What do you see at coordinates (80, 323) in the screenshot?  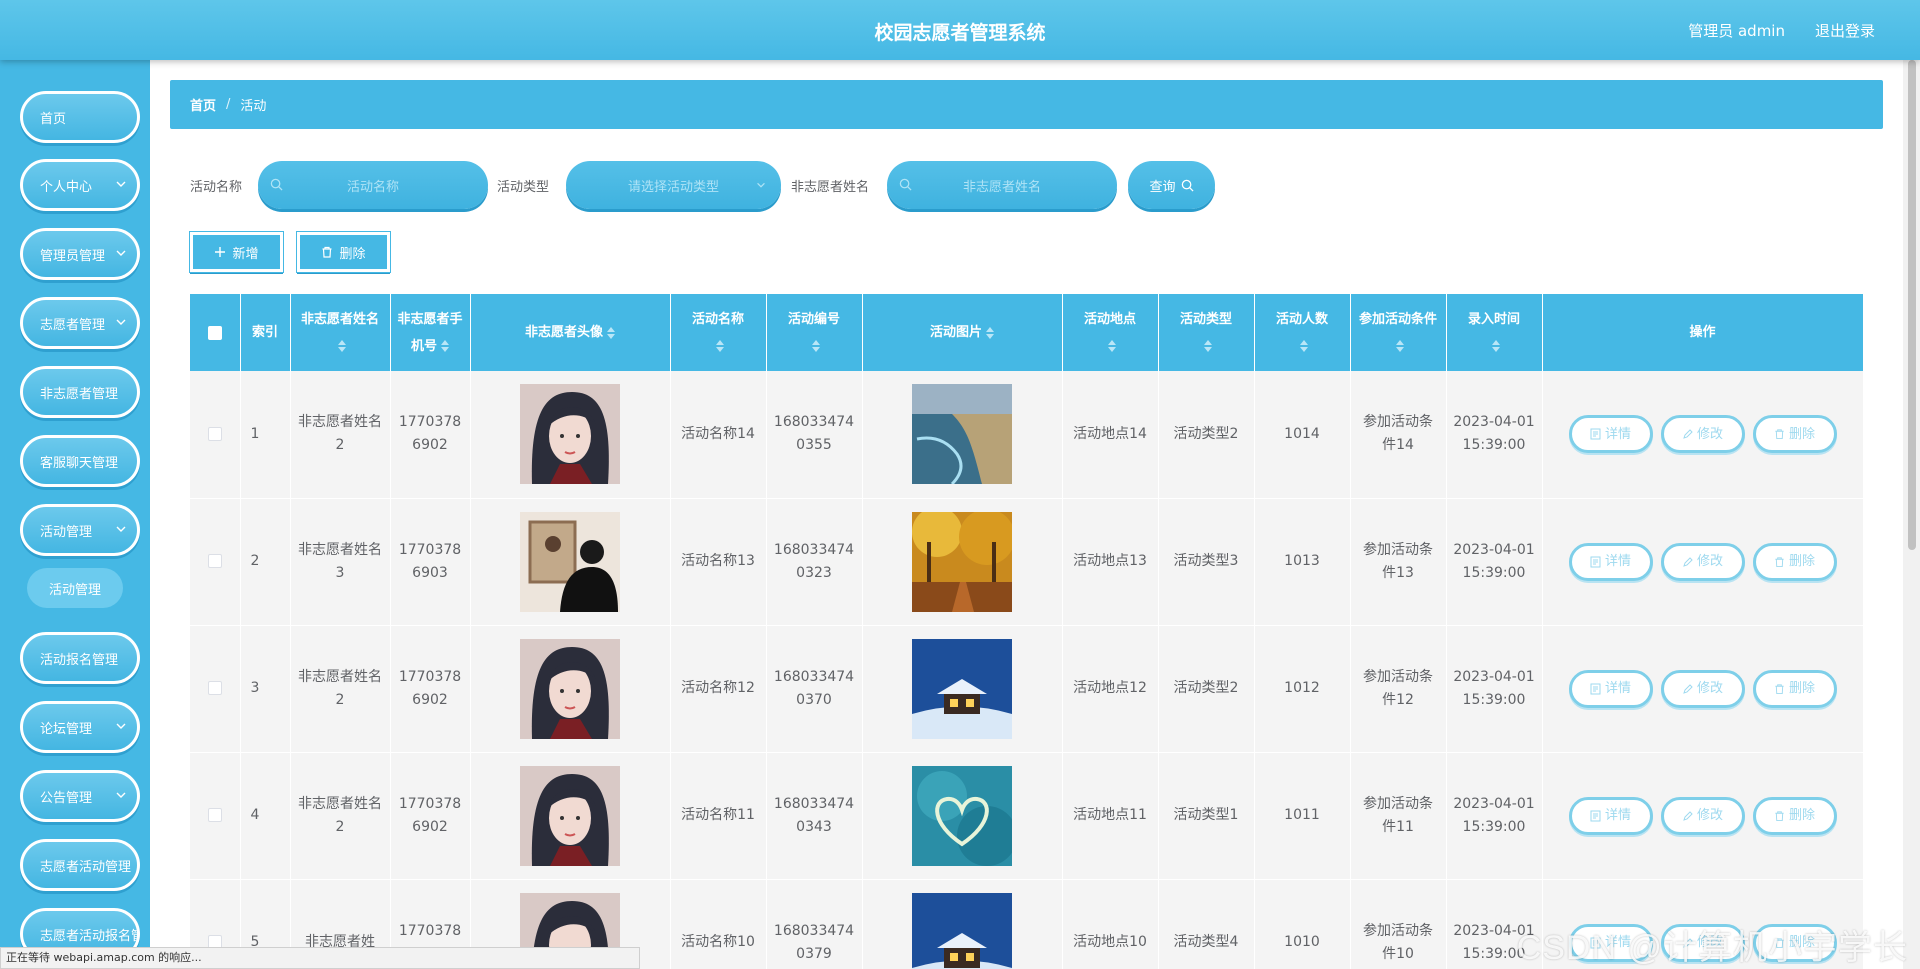 I see `sidebar-item-volunteer: 志愿者管理` at bounding box center [80, 323].